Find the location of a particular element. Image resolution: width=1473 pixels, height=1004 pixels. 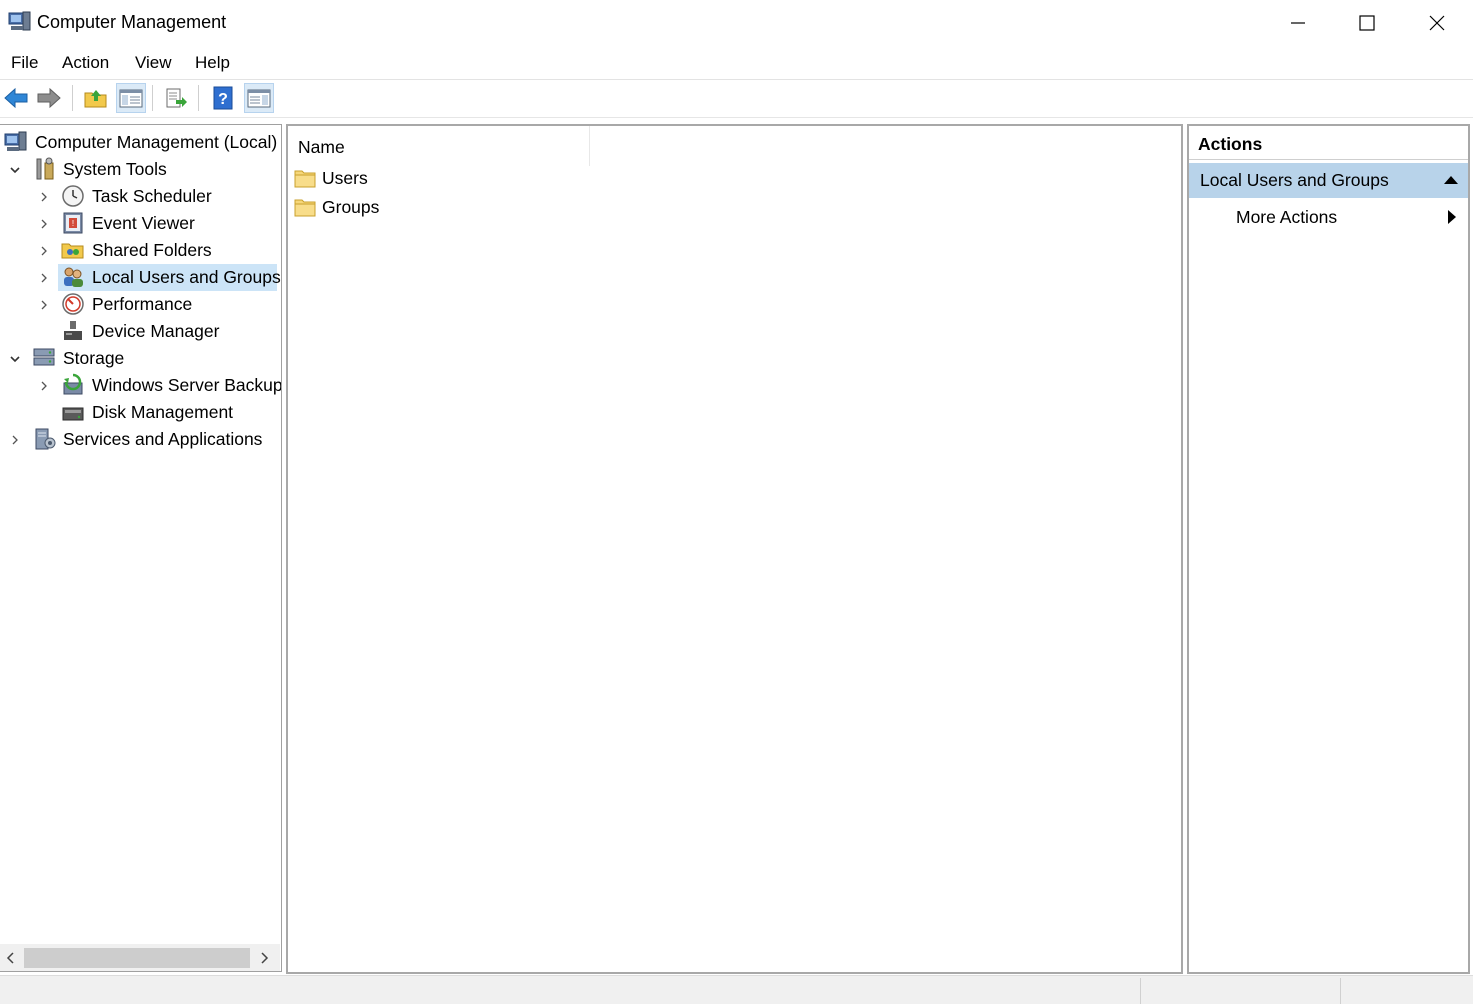

actions-header: Actions is located at coordinates (1328, 143).